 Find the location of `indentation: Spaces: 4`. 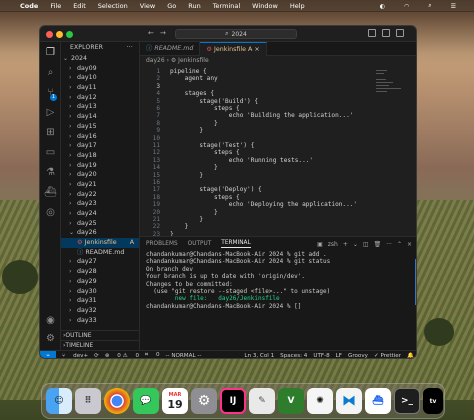

indentation: Spaces: 4 is located at coordinates (293, 355).